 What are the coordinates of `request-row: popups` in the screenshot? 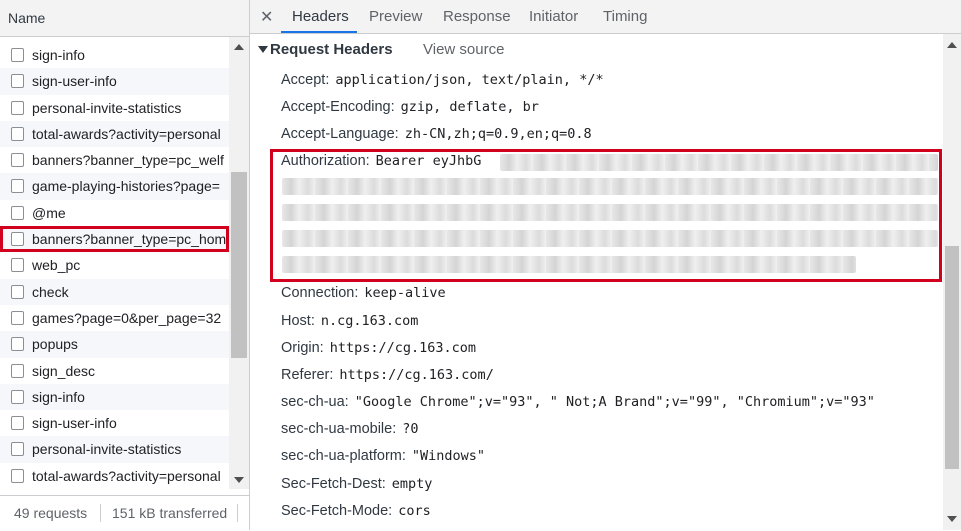 It's located at (114, 344).